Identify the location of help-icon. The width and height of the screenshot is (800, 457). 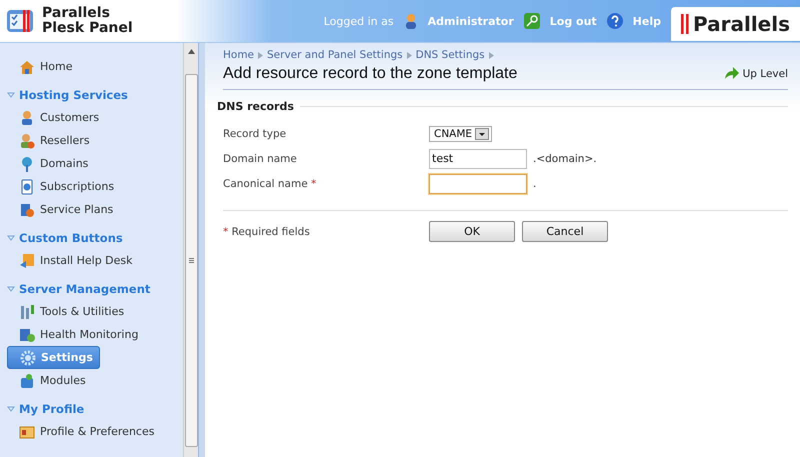
(614, 21).